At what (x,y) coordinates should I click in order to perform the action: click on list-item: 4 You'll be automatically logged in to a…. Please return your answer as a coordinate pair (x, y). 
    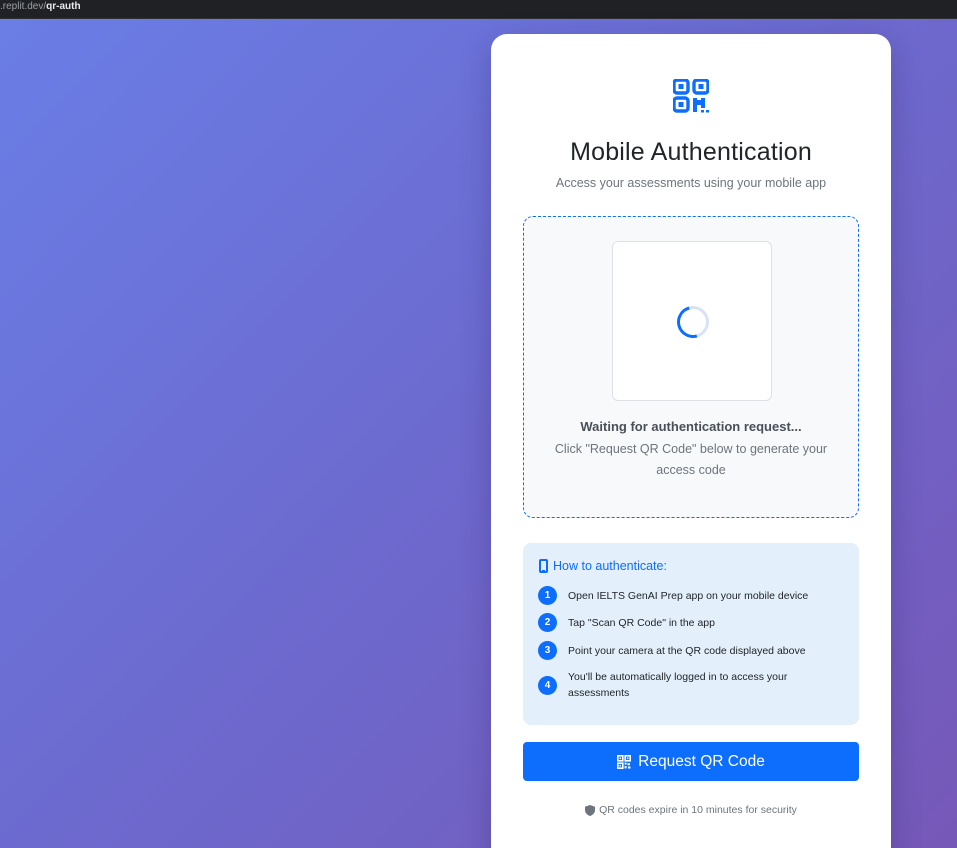
    Looking at the image, I should click on (668, 685).